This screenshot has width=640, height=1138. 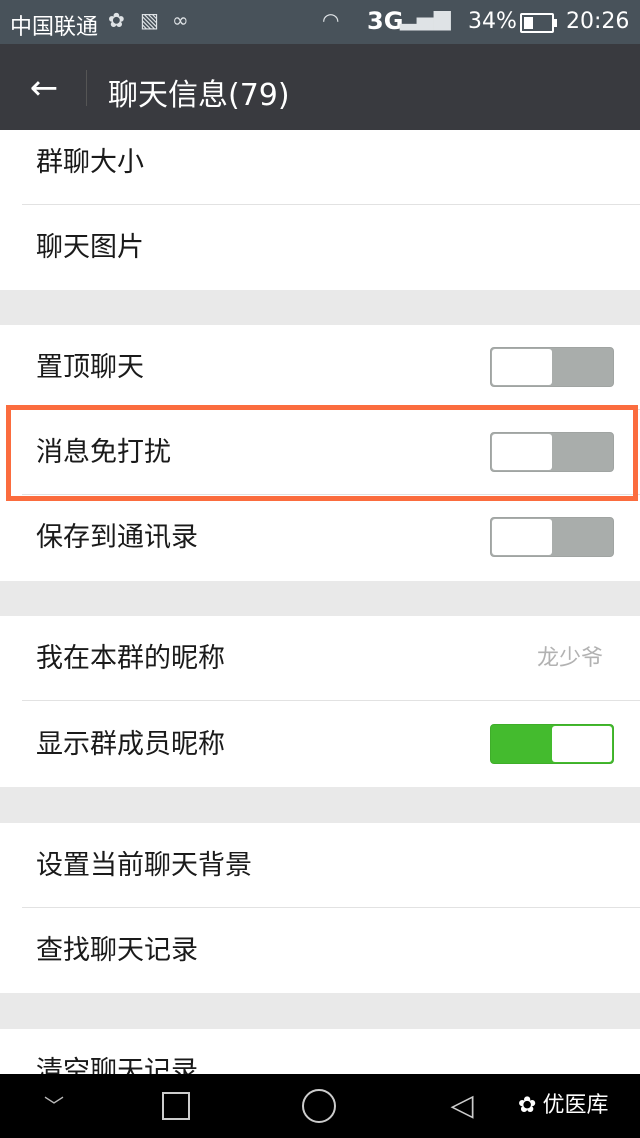 I want to click on signal-icon: ▂▄▆, so click(x=425, y=18).